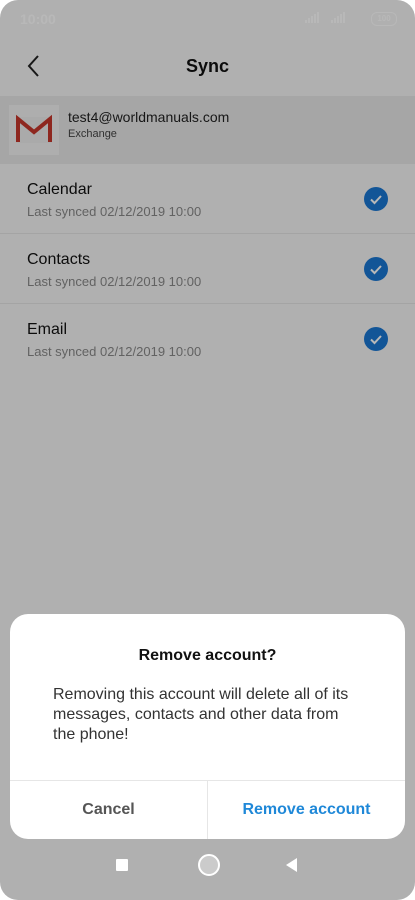 This screenshot has width=415, height=900. I want to click on home-icon, so click(209, 865).